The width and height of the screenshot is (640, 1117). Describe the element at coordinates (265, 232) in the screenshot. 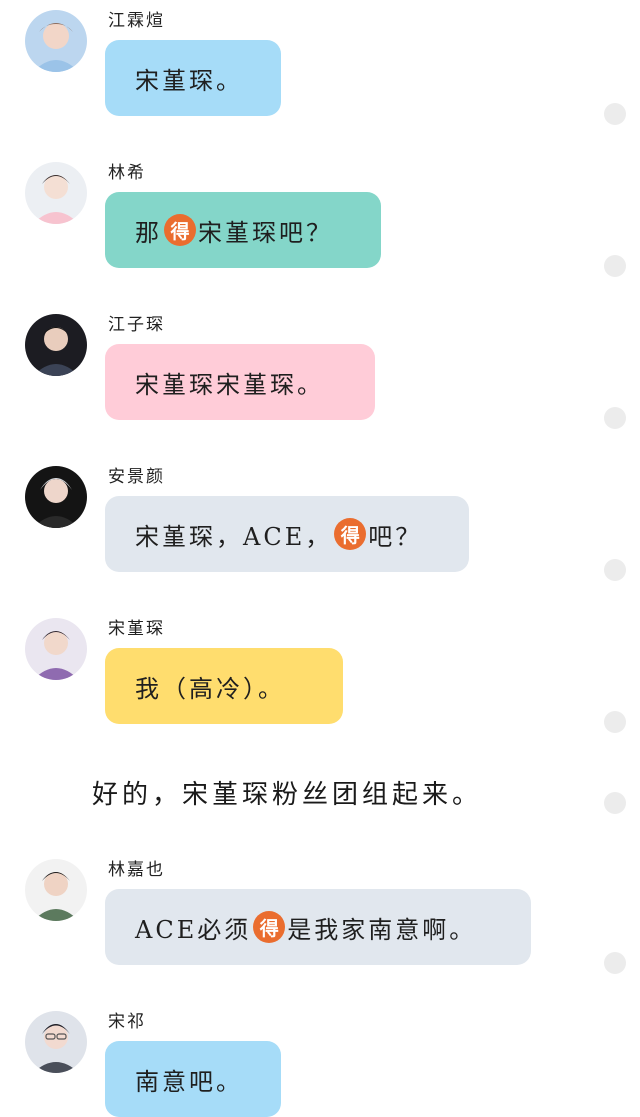

I see `message-text: 宋堇琛吧？` at that location.